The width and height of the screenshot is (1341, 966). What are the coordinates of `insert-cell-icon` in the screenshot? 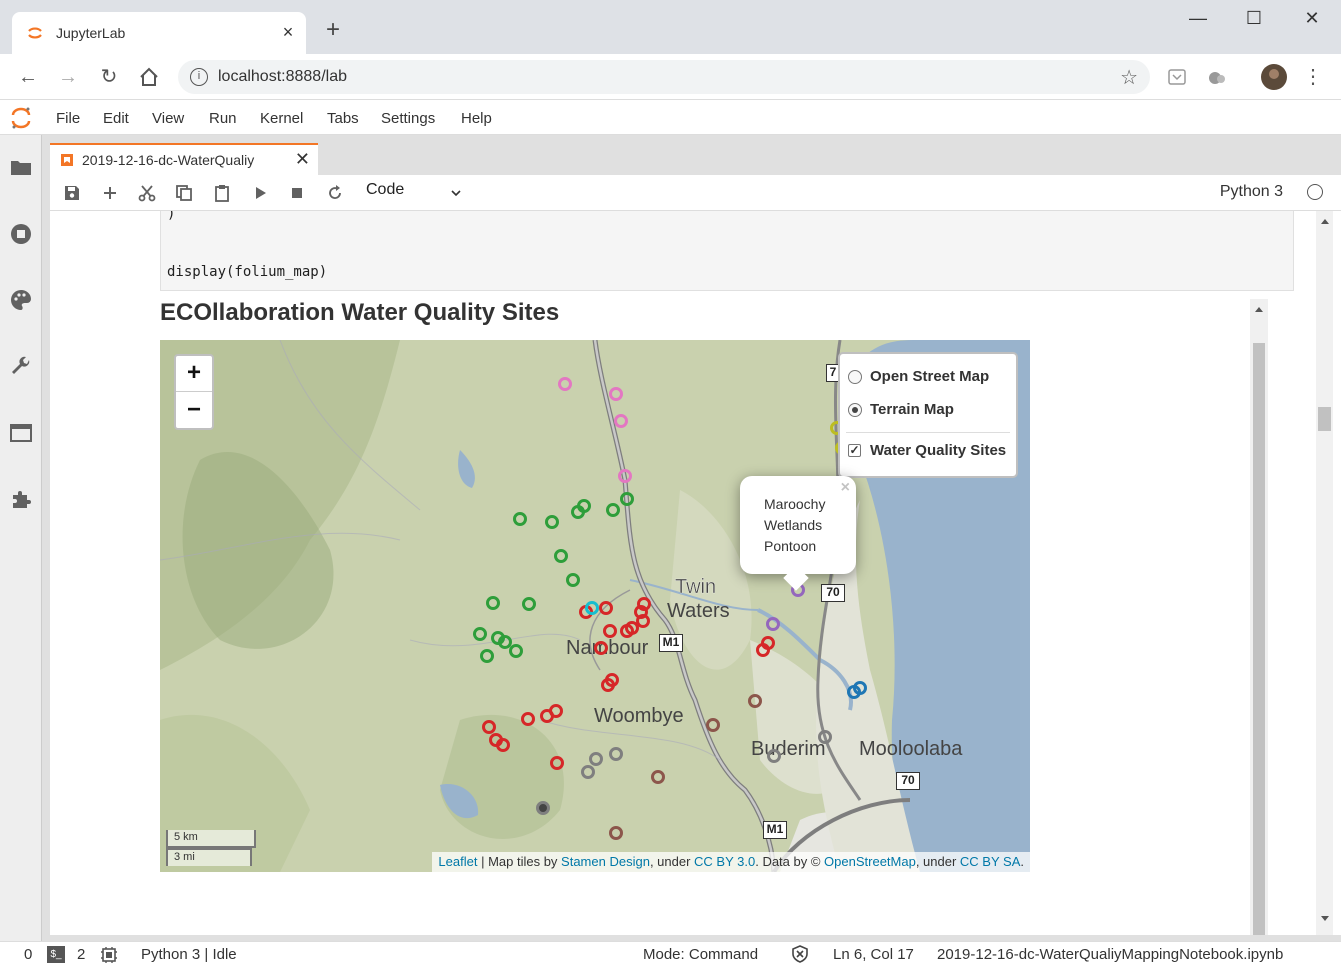 It's located at (110, 193).